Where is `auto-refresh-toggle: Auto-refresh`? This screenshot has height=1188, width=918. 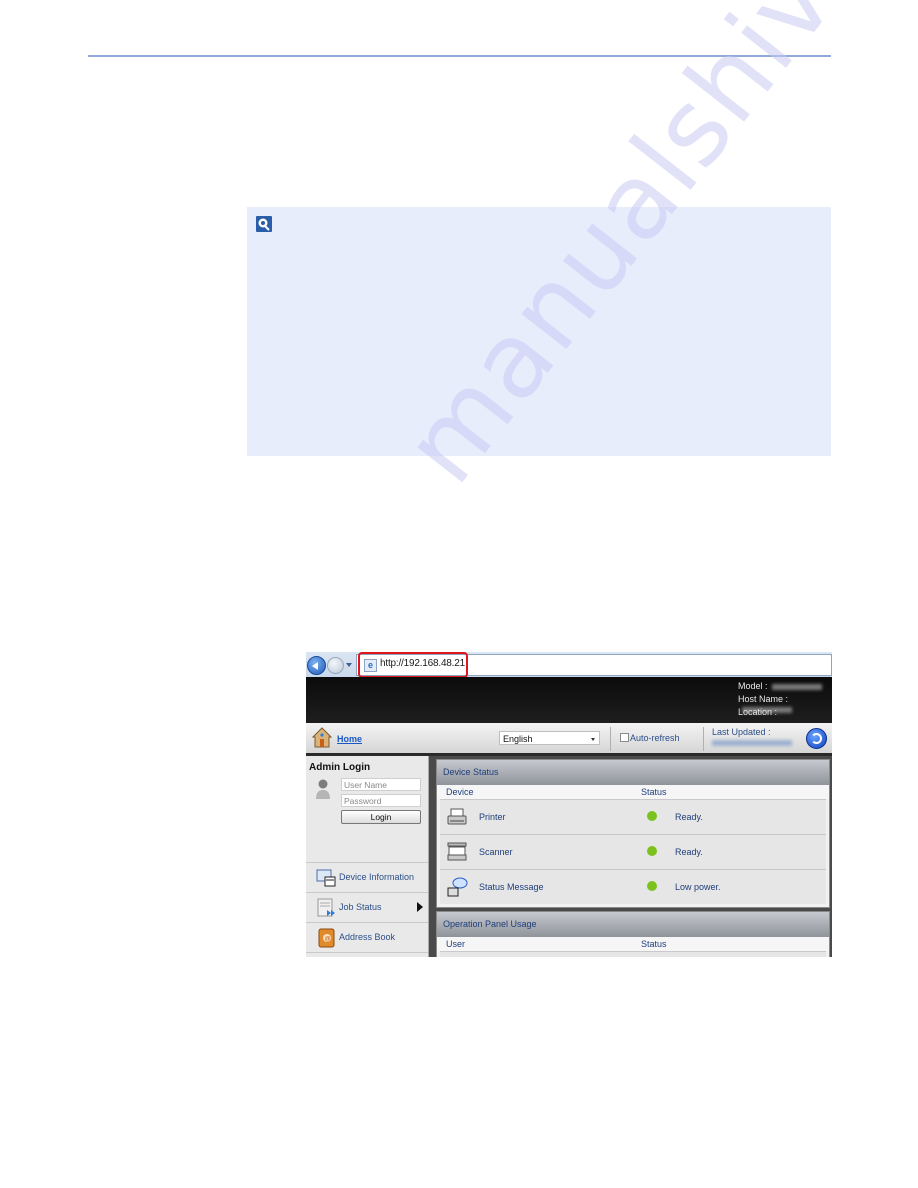 auto-refresh-toggle: Auto-refresh is located at coordinates (650, 738).